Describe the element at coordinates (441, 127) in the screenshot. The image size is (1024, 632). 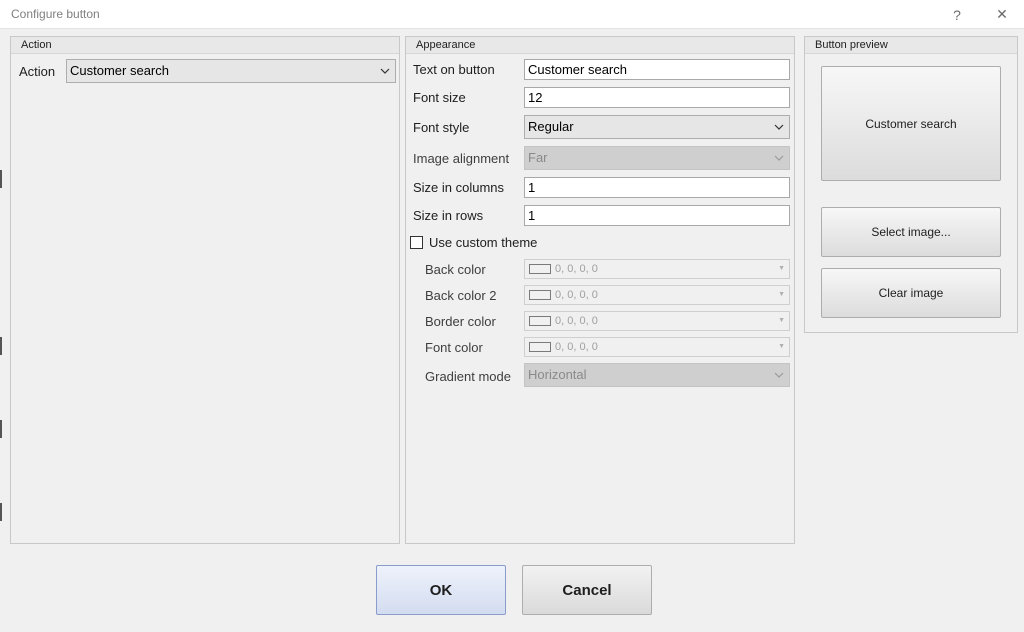
I see `font-style-label: Font style` at that location.